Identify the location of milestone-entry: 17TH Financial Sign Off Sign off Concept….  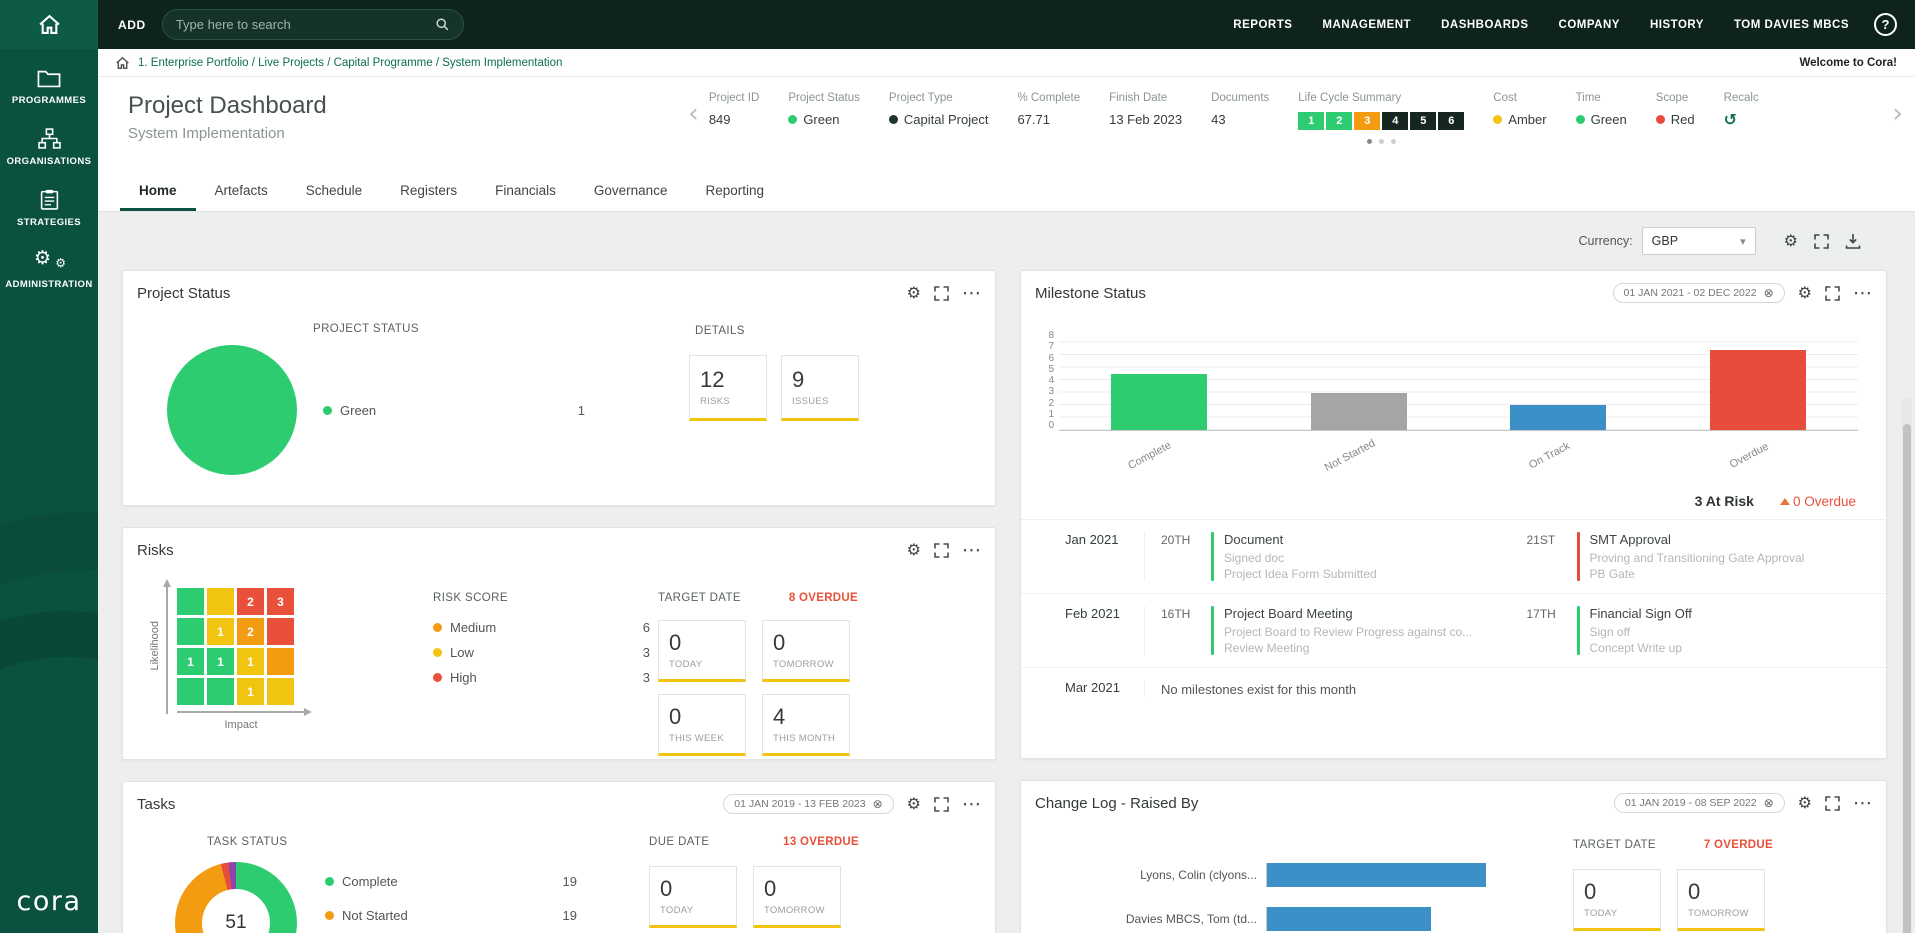
(1698, 630).